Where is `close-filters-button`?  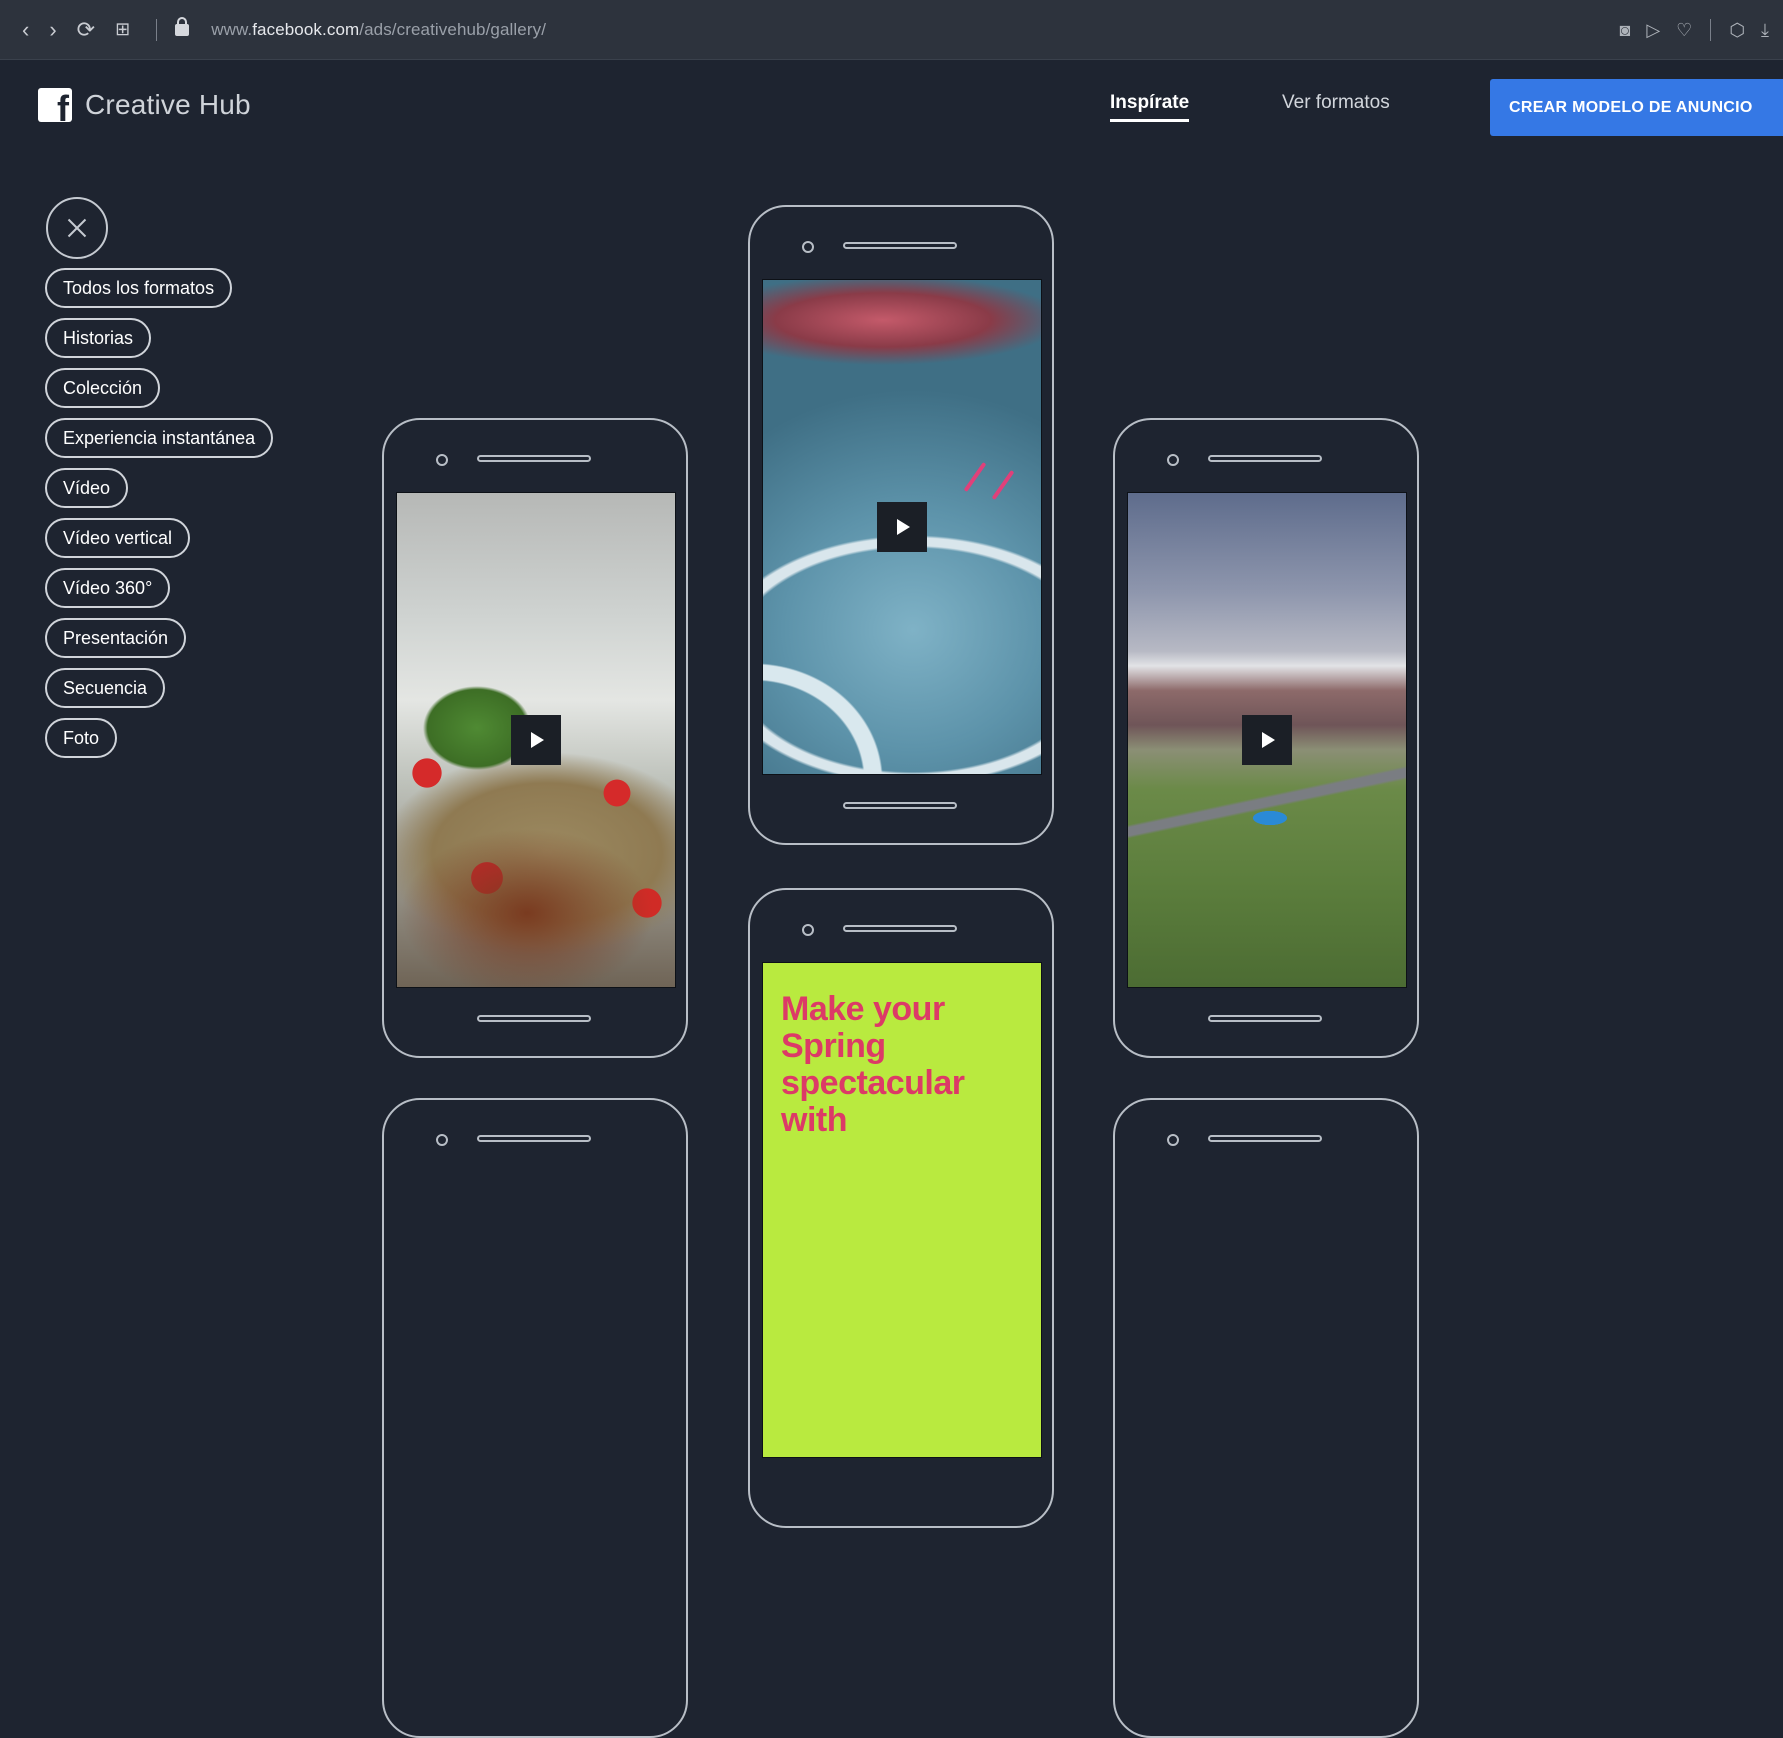 close-filters-button is located at coordinates (77, 228).